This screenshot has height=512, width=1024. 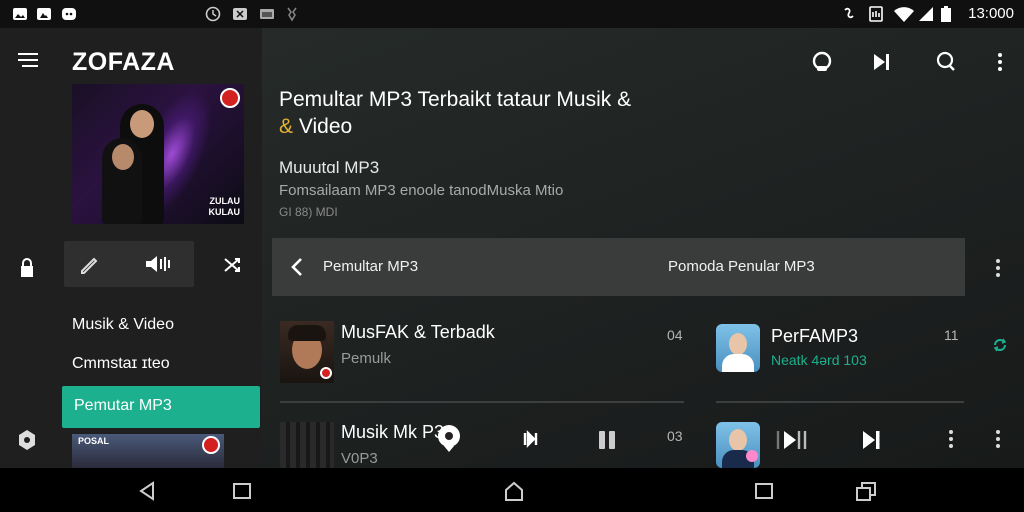 I want to click on skip-icon, so click(x=792, y=440).